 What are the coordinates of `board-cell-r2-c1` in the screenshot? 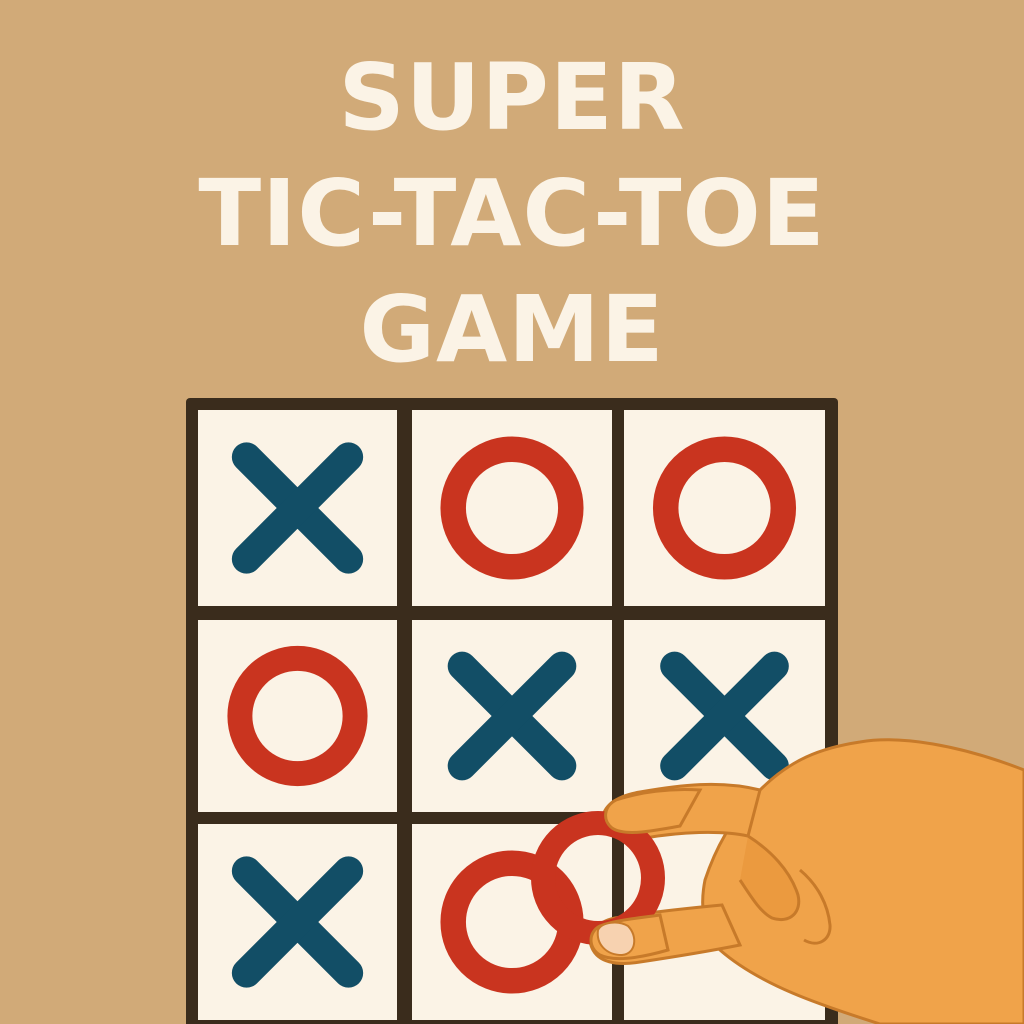 It's located at (297, 716).